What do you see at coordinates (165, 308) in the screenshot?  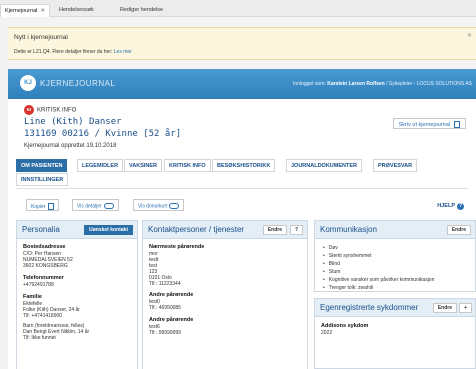 I see `contact-line: Tlf.: 46950085` at bounding box center [165, 308].